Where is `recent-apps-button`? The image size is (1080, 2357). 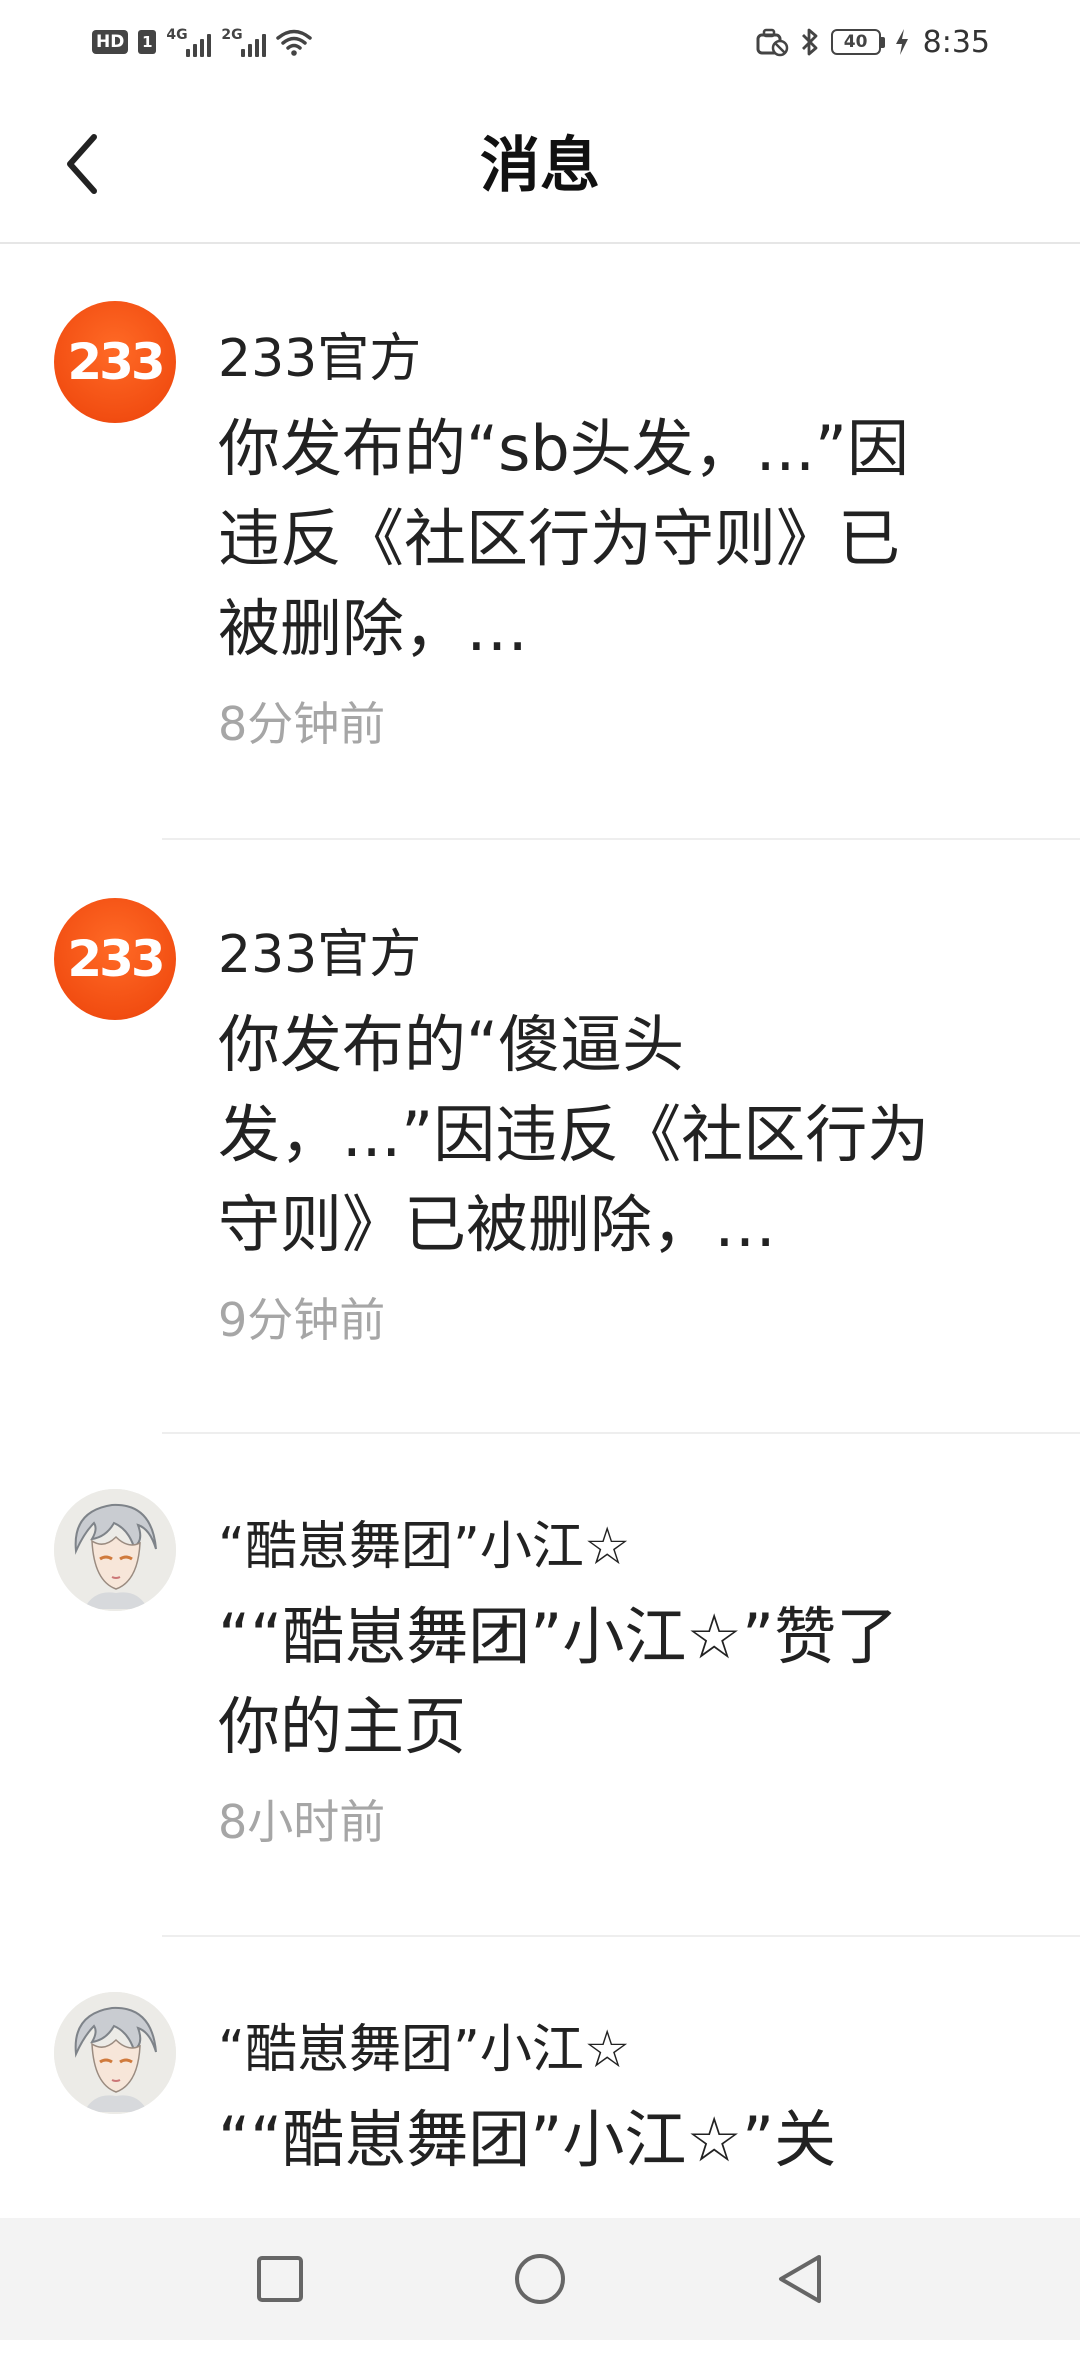
recent-apps-button is located at coordinates (280, 2279).